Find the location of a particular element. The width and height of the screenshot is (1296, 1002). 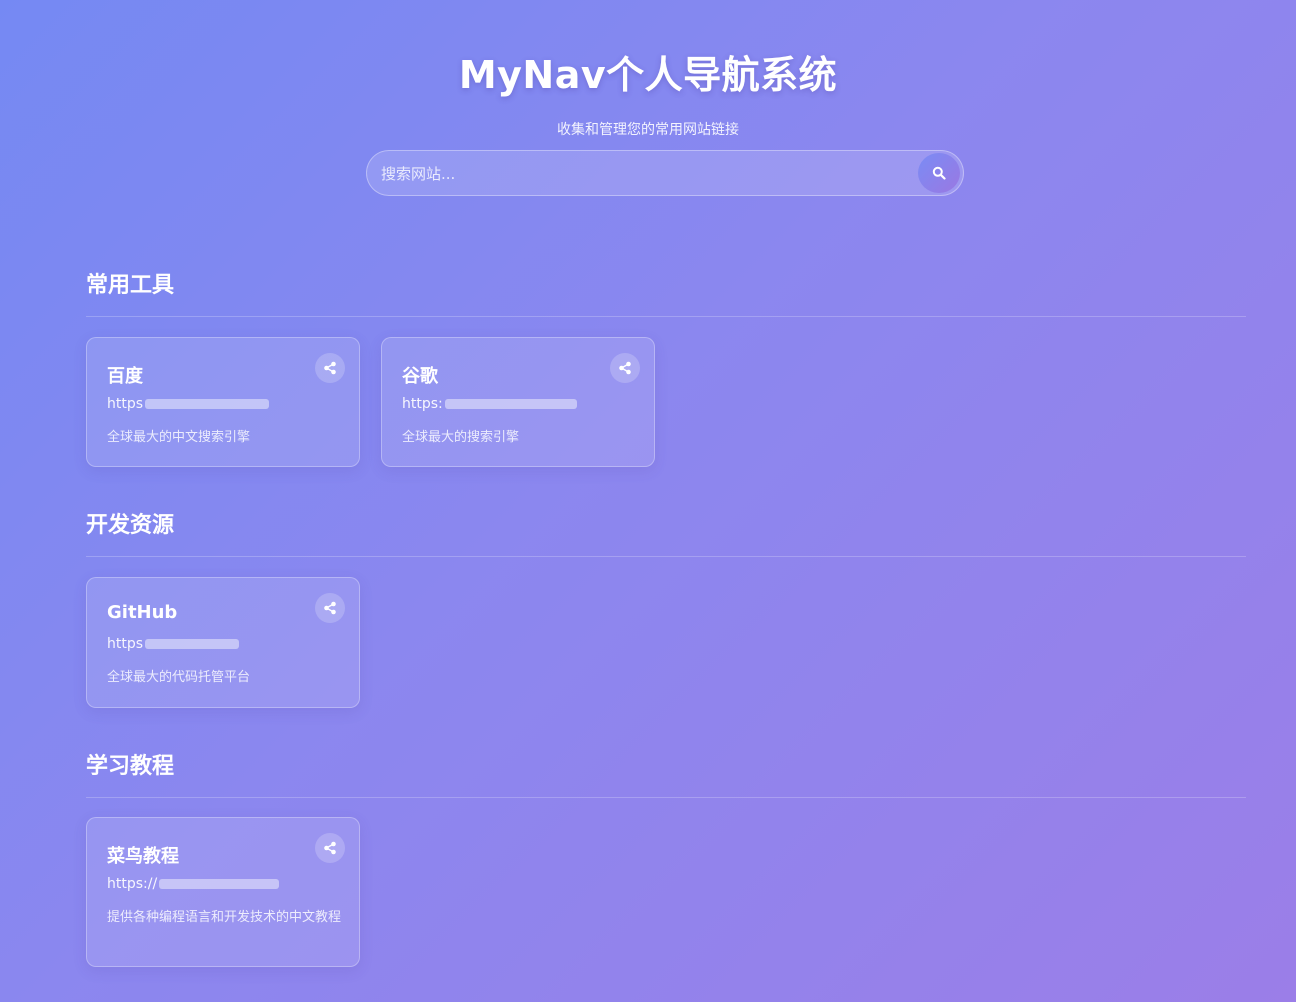

search-button is located at coordinates (939, 173).